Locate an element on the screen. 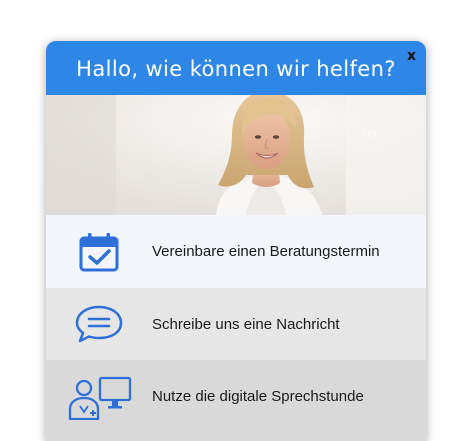  option-message: Schreibe uns eine Nachricht is located at coordinates (236, 324).